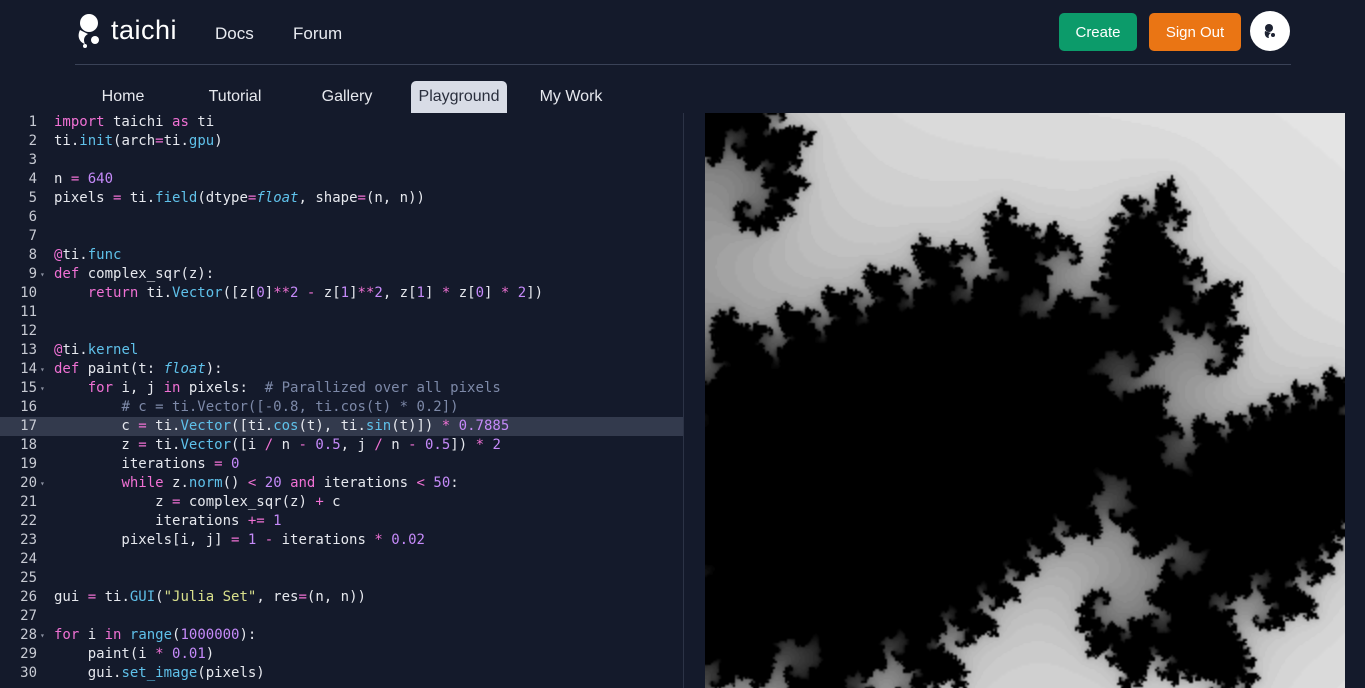 This screenshot has height=688, width=1365. I want to click on code-text: # c = ti.Vector([-0.8, ti.cos(t) * 0.2]), so click(290, 407).